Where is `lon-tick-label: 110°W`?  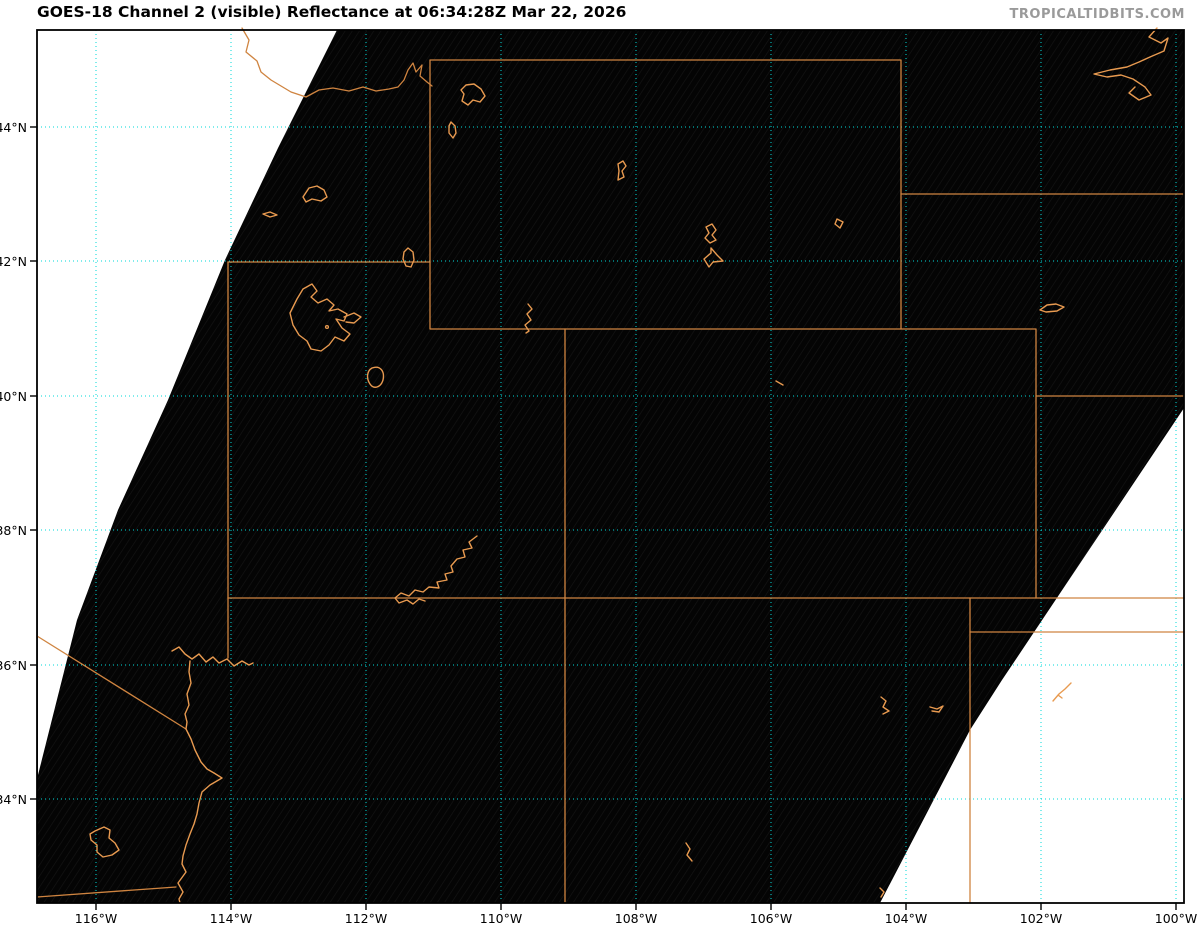 lon-tick-label: 110°W is located at coordinates (501, 918).